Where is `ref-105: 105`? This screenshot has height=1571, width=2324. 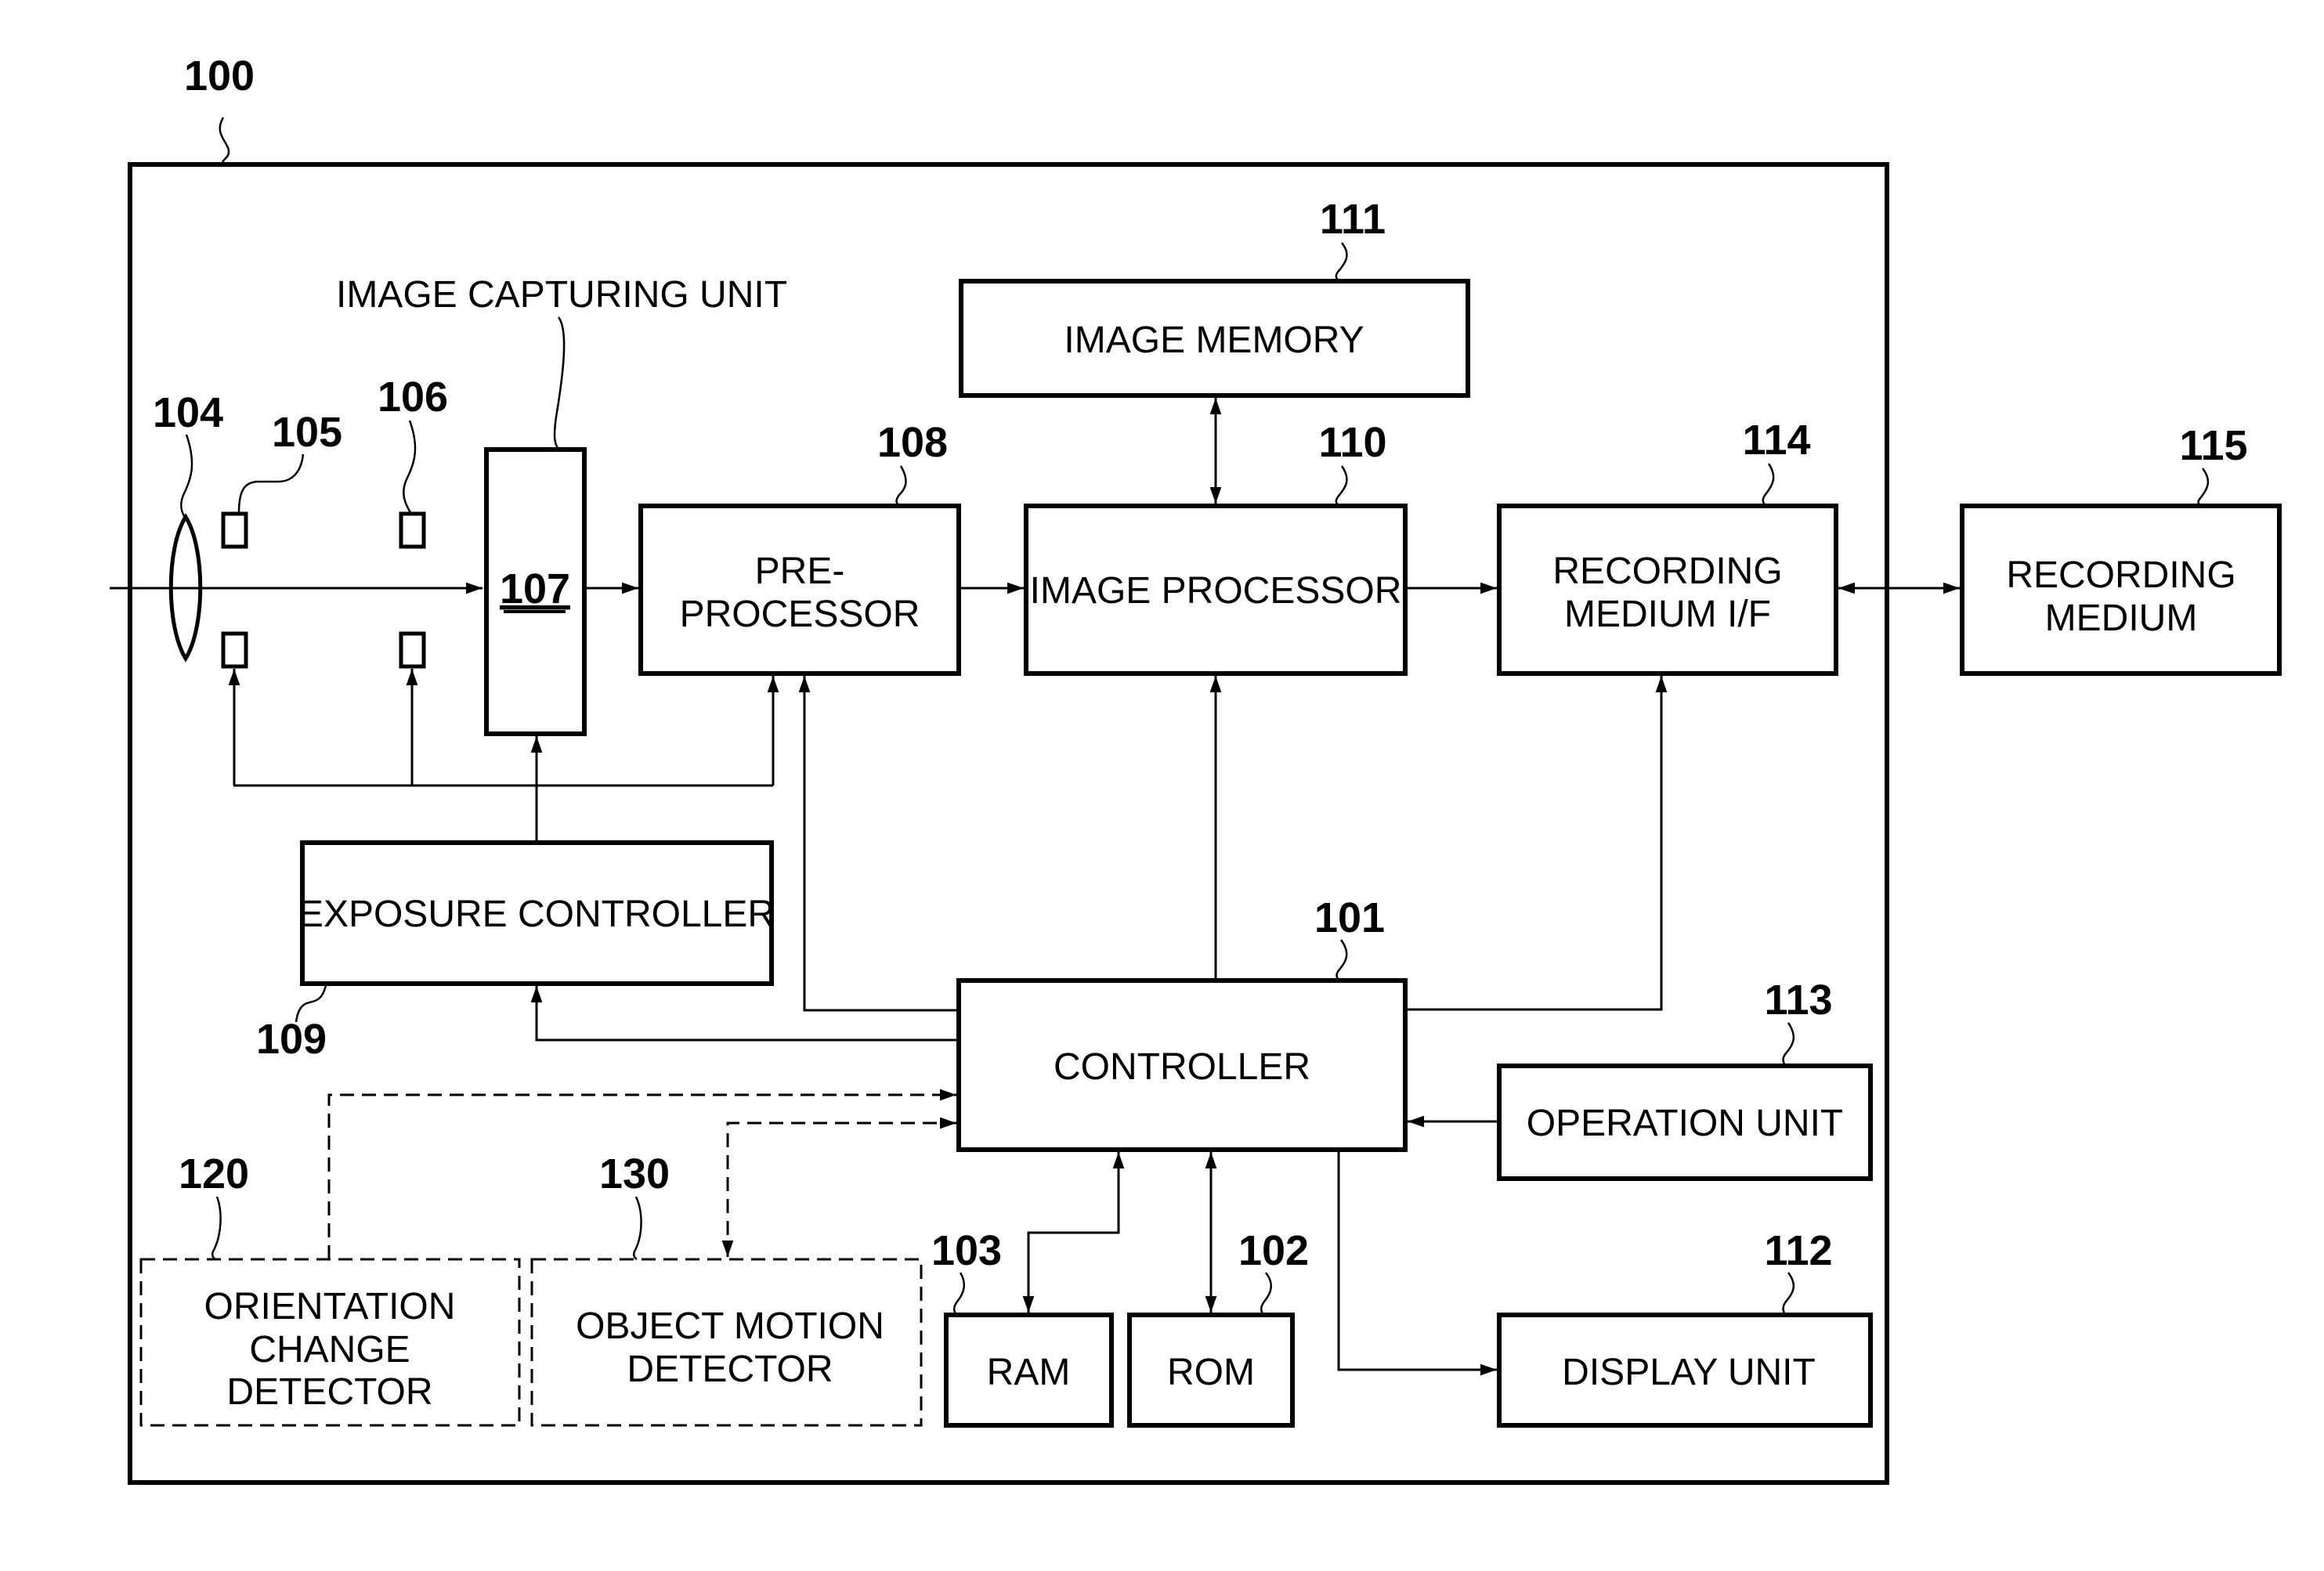 ref-105: 105 is located at coordinates (307, 432).